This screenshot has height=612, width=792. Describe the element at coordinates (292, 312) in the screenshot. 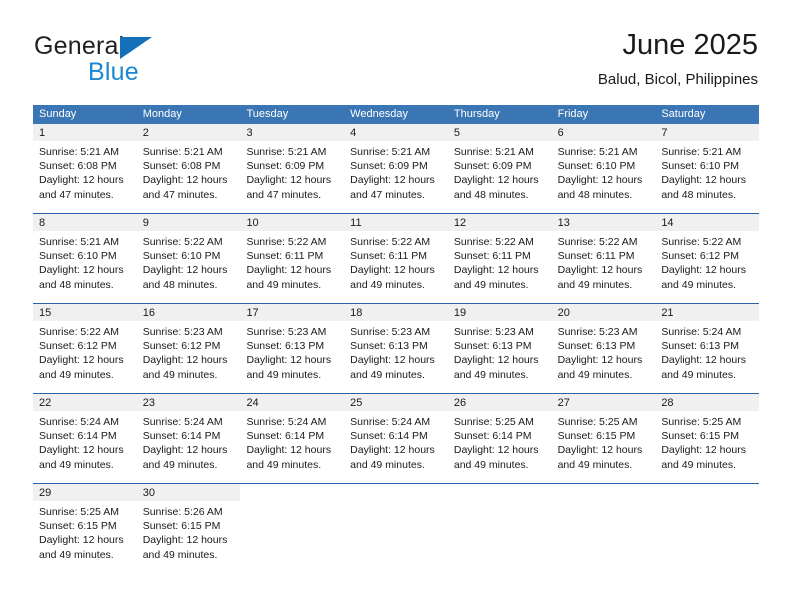

I see `day-number: 17` at that location.